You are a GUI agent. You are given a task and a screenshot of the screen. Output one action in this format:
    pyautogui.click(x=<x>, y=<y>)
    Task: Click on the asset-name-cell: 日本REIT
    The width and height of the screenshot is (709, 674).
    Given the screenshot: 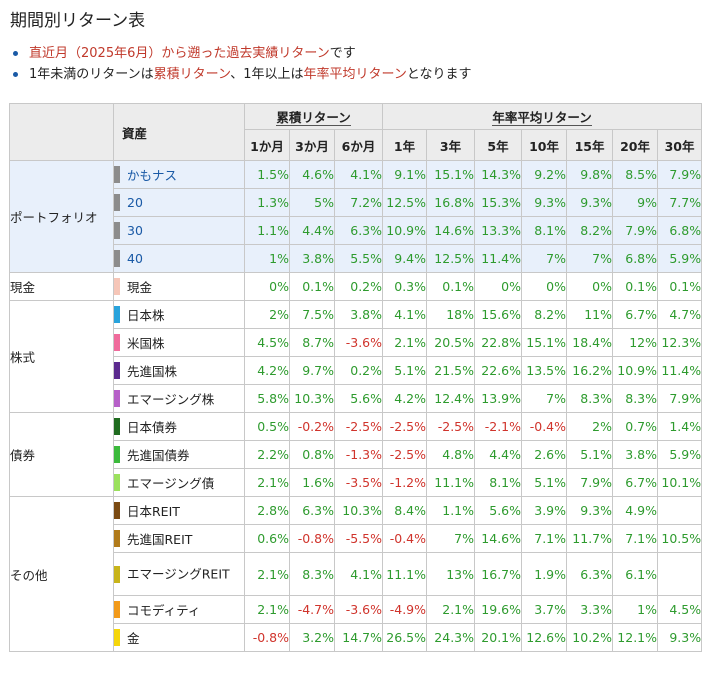 What is the action you would take?
    pyautogui.click(x=179, y=510)
    